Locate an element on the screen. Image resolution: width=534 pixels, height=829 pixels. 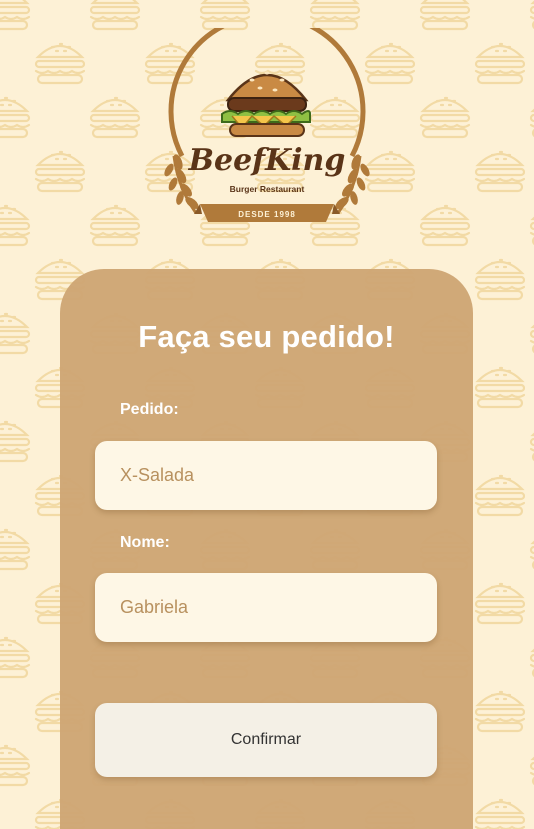
logo-graphic: BeefKing Burger Restaurant DESDE 1998 is located at coordinates (267, 117).